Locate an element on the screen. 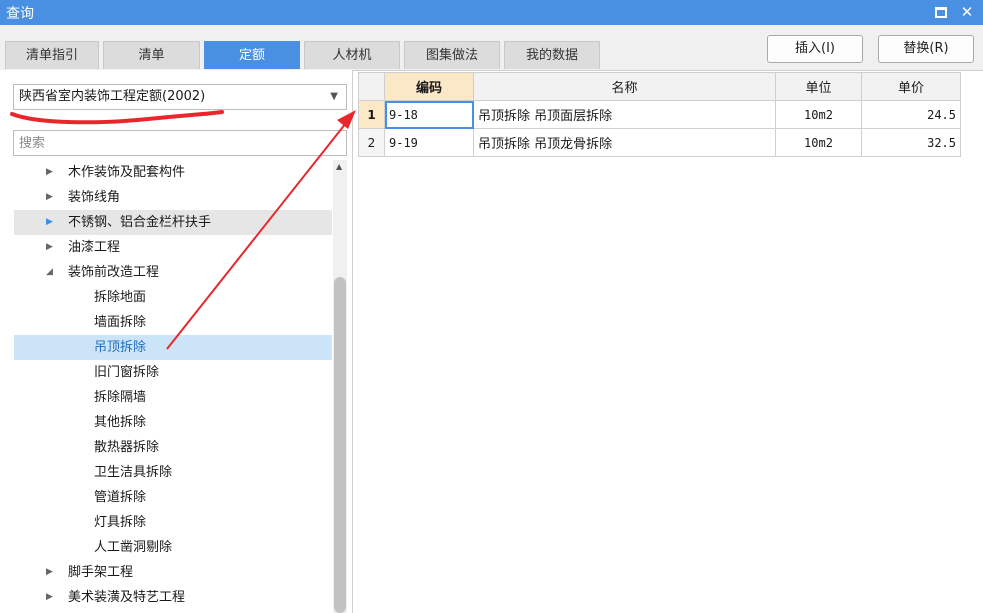 The image size is (983, 613). corner-cell is located at coordinates (371, 86).